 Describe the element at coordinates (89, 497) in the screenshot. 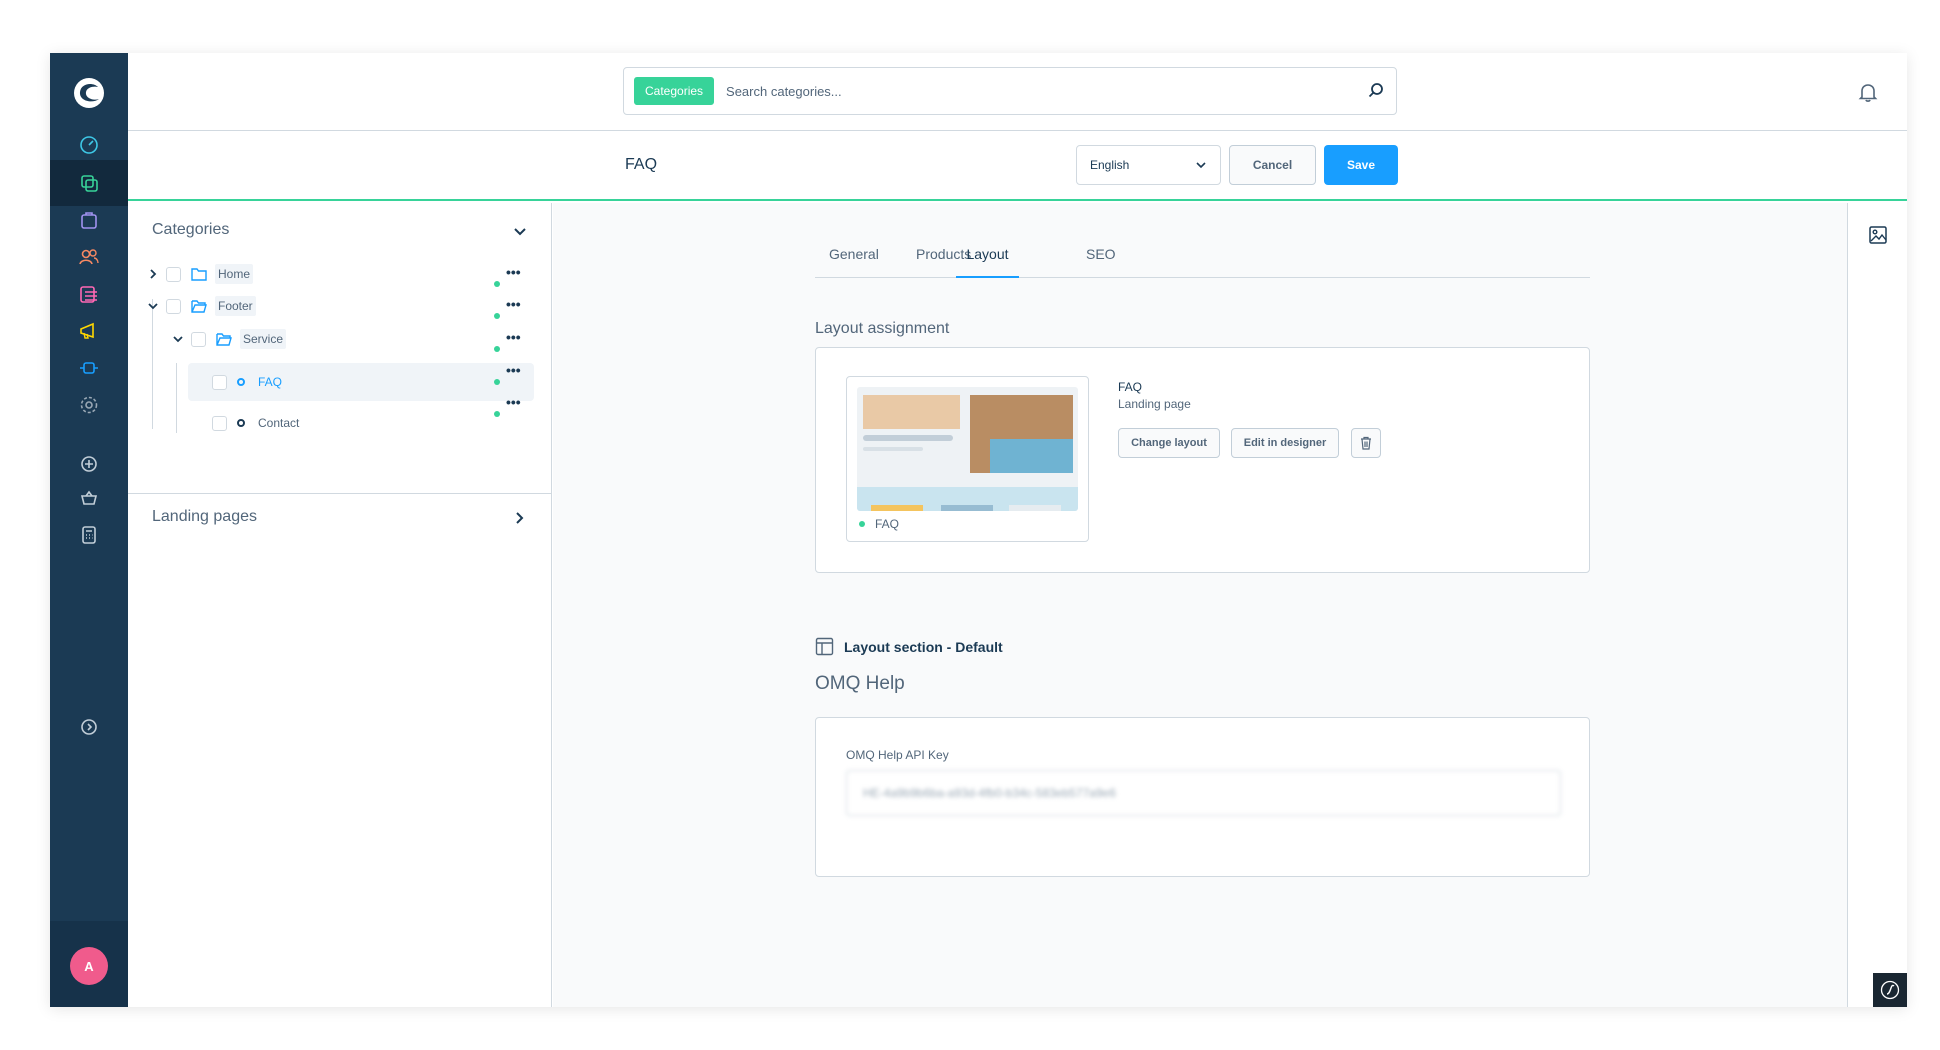

I see `basket-icon` at that location.